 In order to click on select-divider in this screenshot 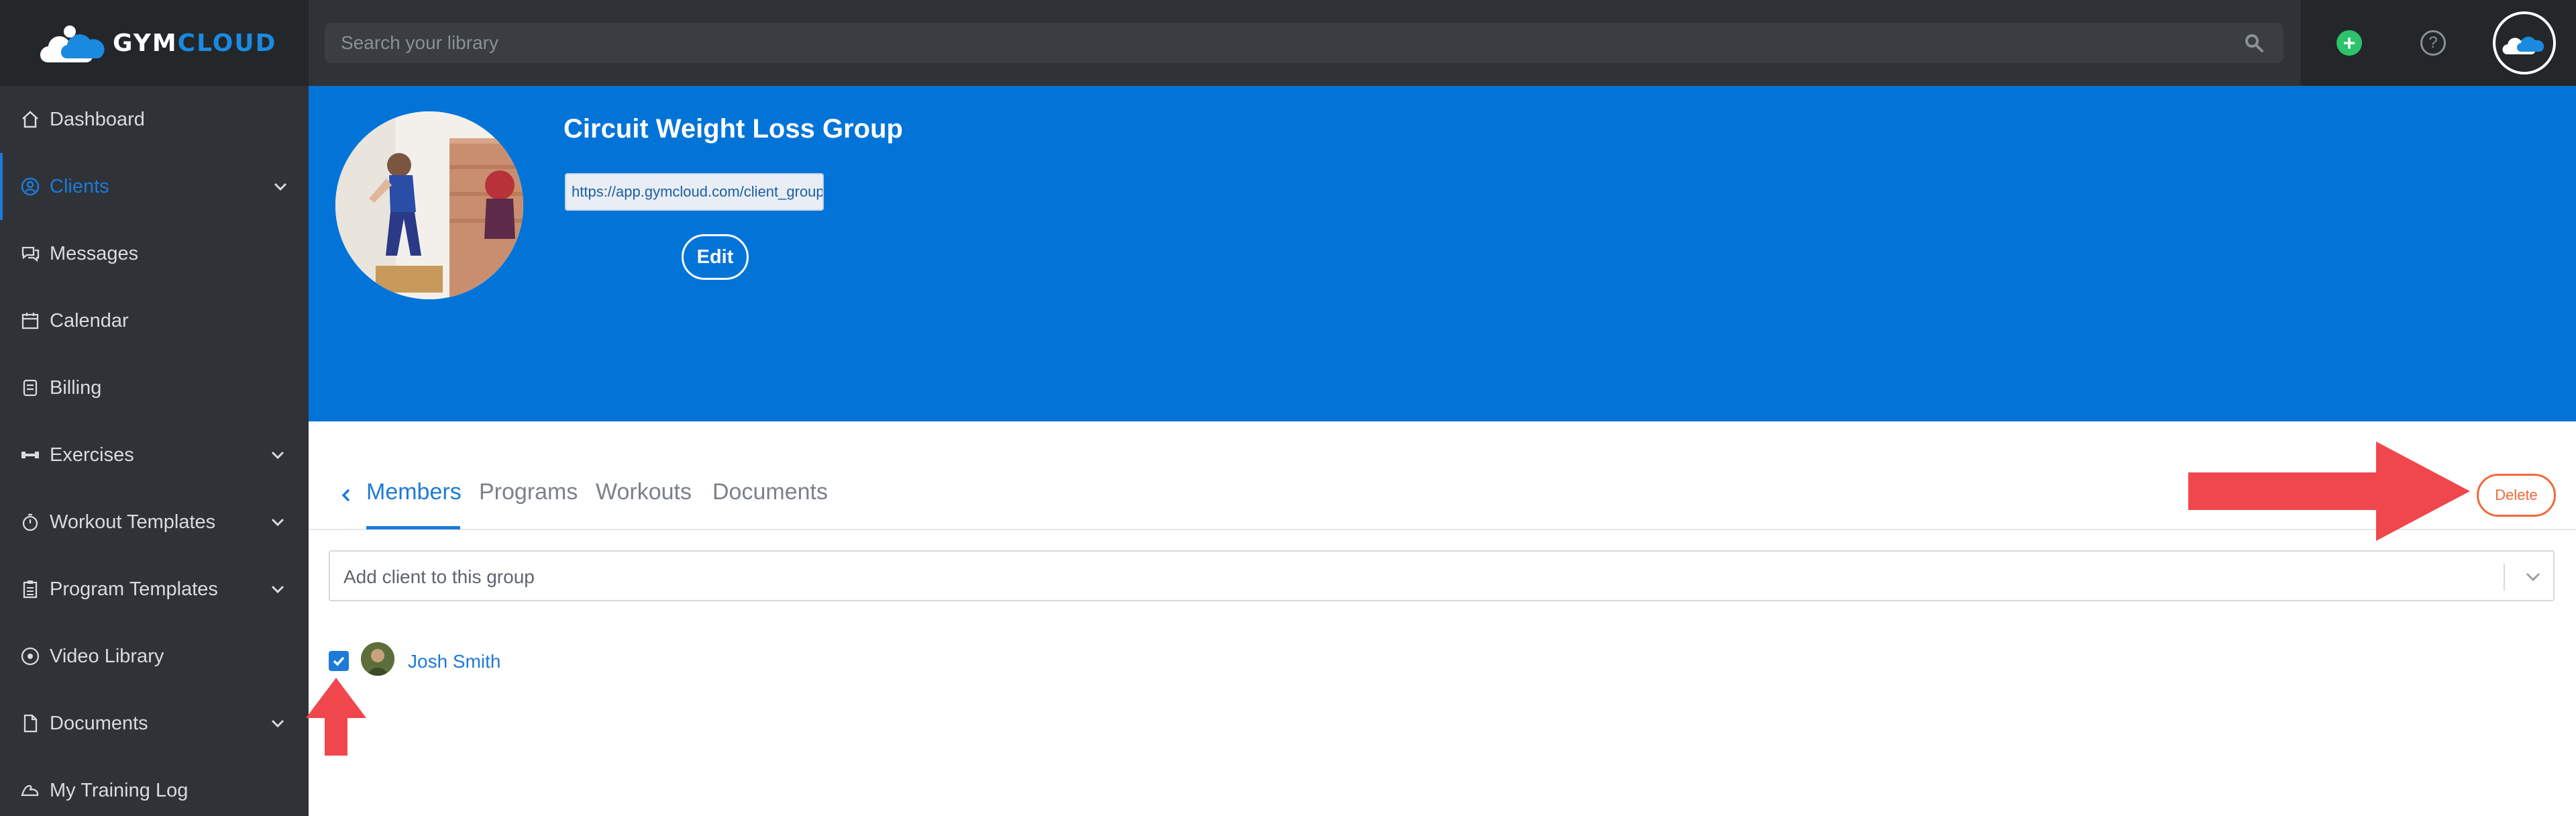, I will do `click(2504, 577)`.